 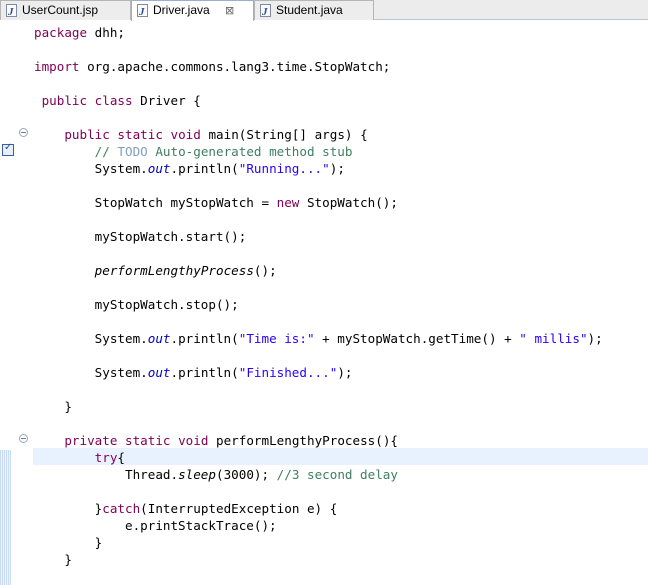 I want to click on tab-driver-java: J Driver.java ⊠, so click(x=192, y=10).